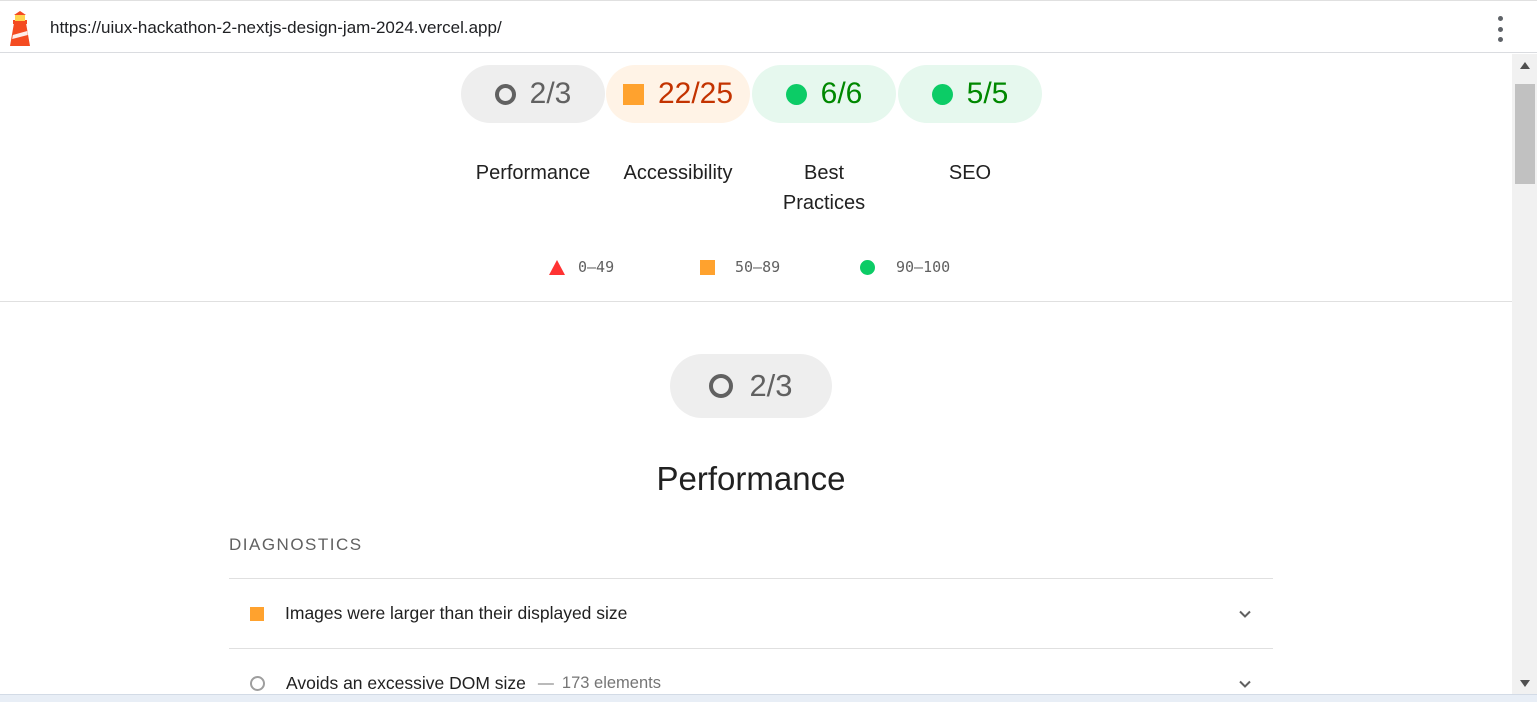 This screenshot has width=1537, height=718. I want to click on performance-score-gauge: 2/3, so click(751, 386).